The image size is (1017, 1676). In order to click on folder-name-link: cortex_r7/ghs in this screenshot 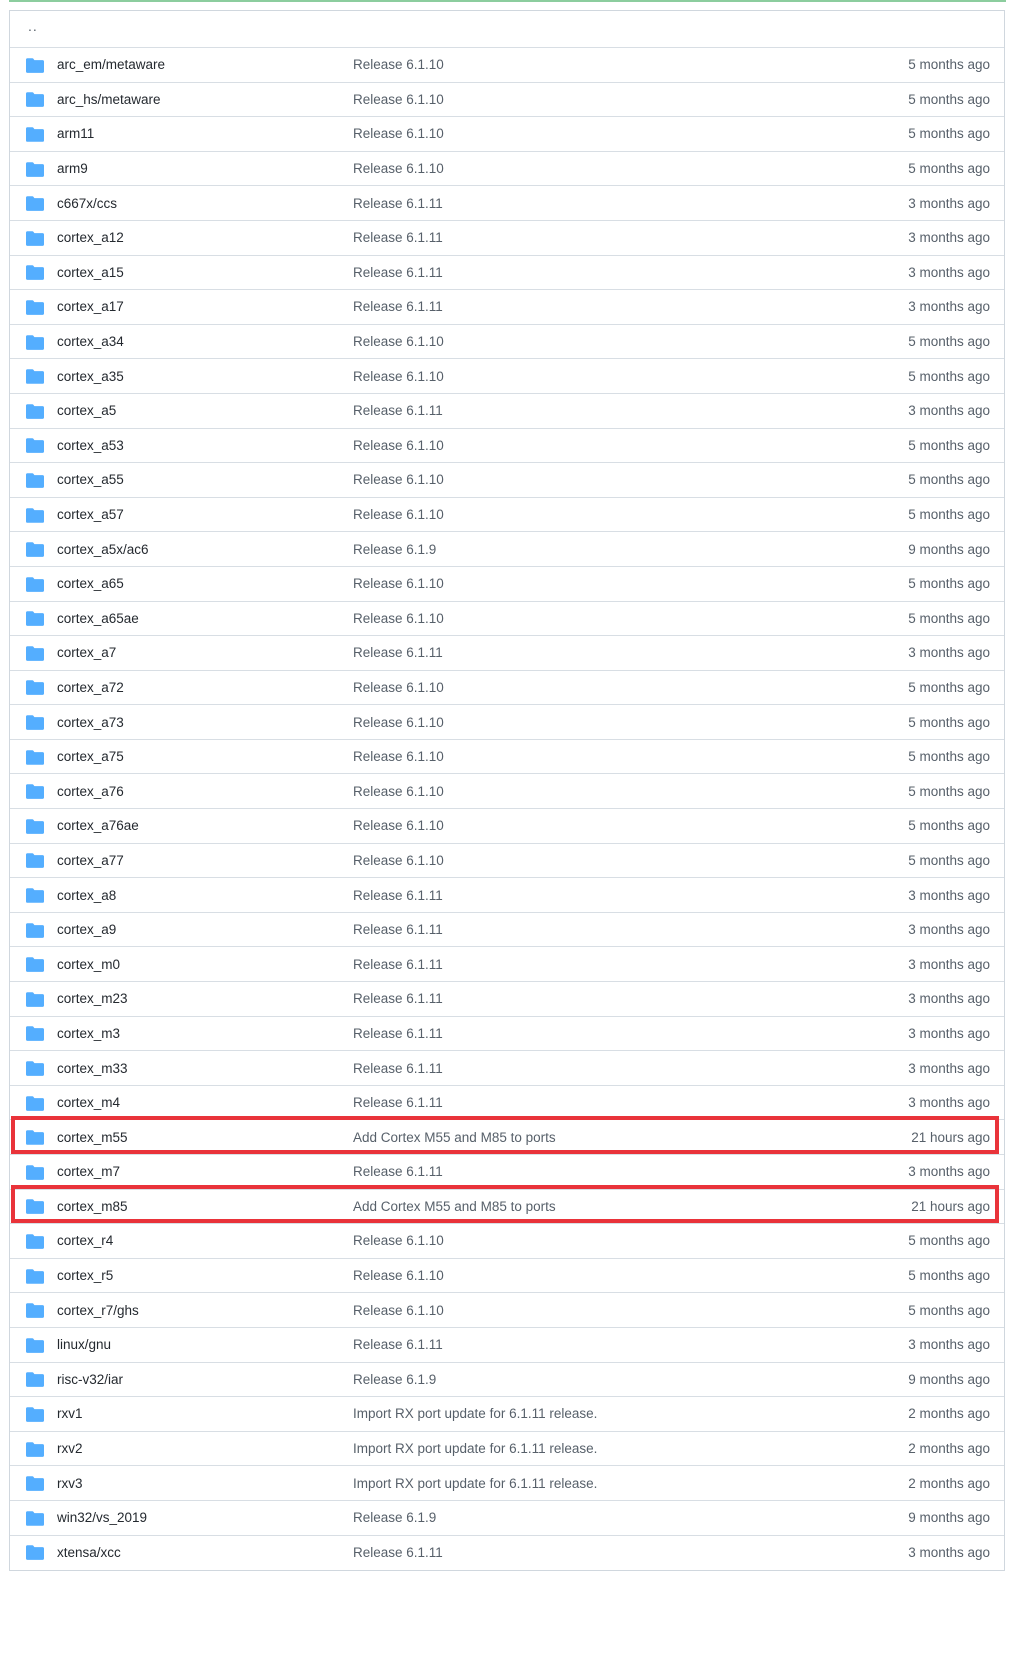, I will do `click(98, 1310)`.